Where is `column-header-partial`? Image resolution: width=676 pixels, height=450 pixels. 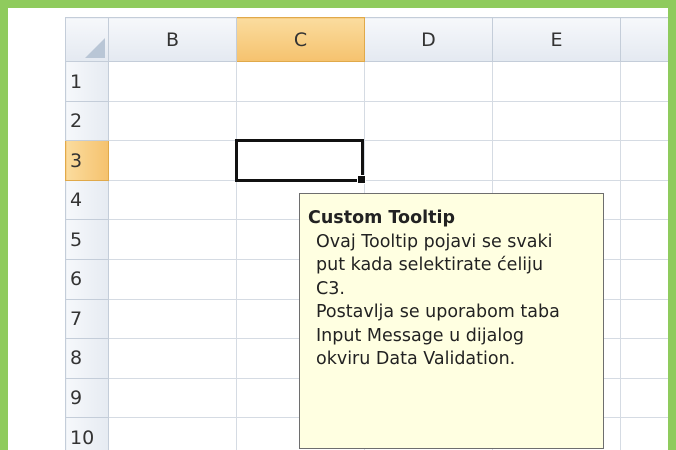
column-header-partial is located at coordinates (644, 39).